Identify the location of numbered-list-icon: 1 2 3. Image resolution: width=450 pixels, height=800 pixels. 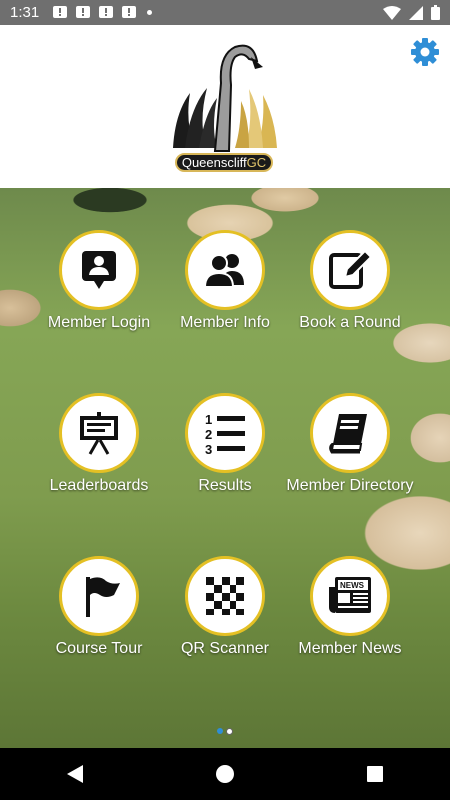
(225, 434).